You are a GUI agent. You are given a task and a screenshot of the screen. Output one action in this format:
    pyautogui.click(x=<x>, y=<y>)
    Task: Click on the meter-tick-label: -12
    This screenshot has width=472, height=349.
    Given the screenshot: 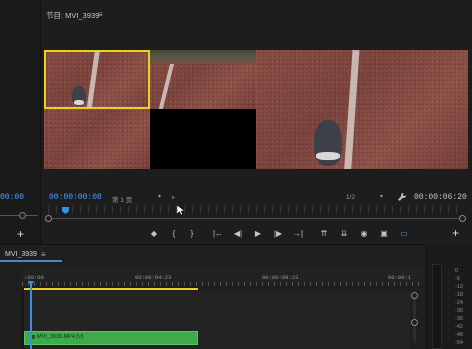 What is the action you would take?
    pyautogui.click(x=459, y=287)
    